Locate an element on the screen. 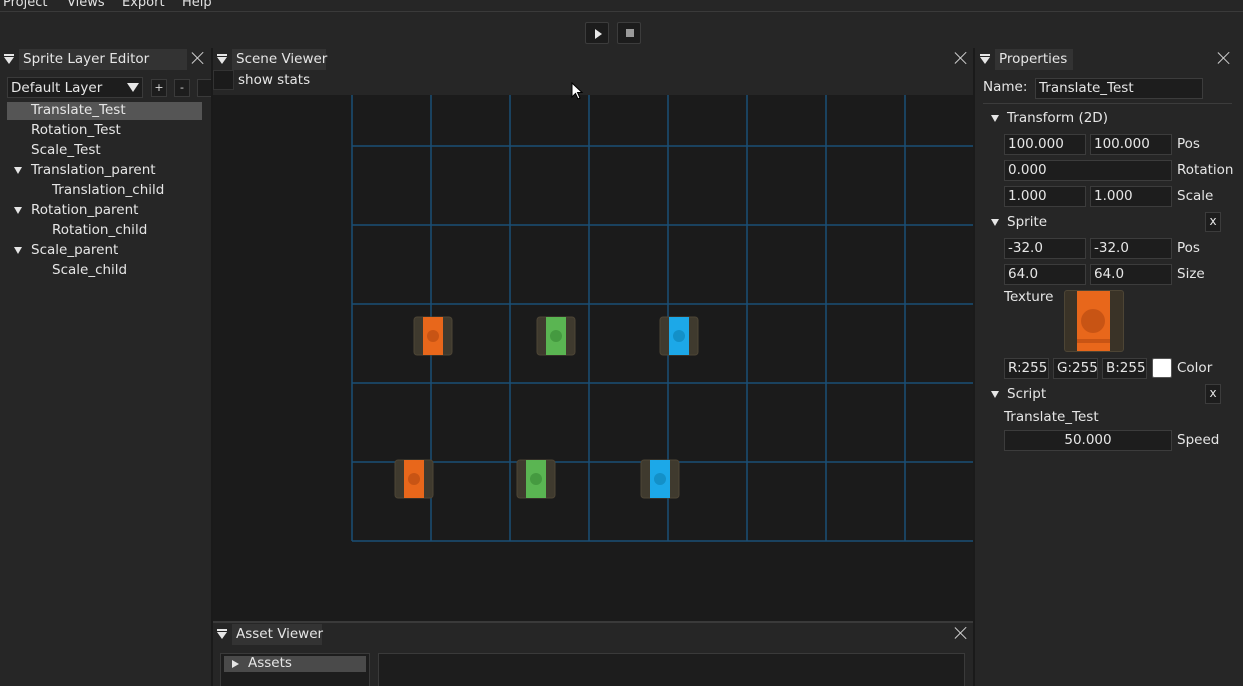 Image resolution: width=1243 pixels, height=686 pixels. sprite-section-title: Sprite is located at coordinates (1027, 222).